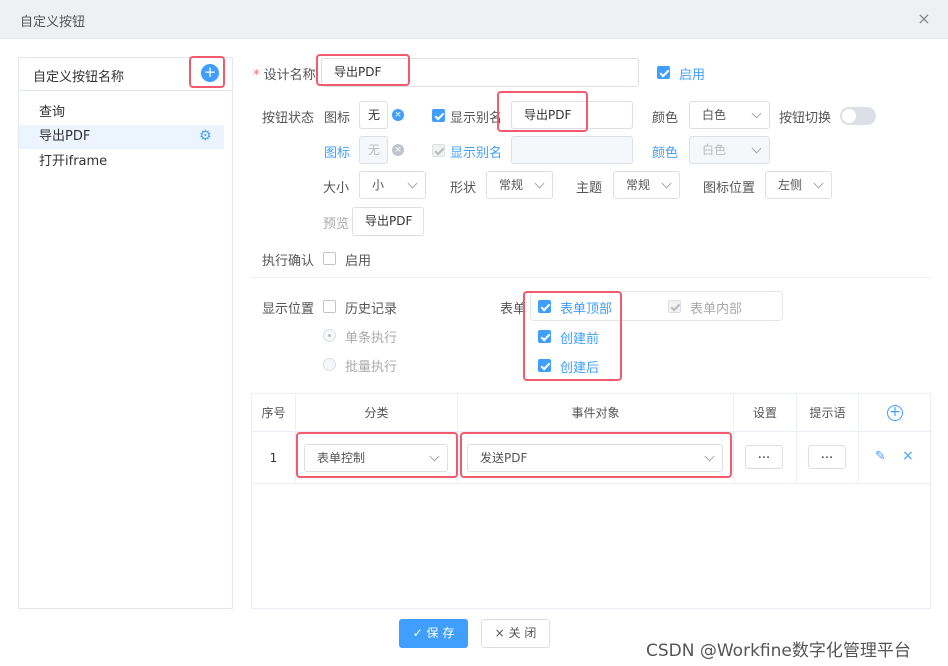  What do you see at coordinates (438, 150) in the screenshot?
I see `toggled-alias-checkbox` at bounding box center [438, 150].